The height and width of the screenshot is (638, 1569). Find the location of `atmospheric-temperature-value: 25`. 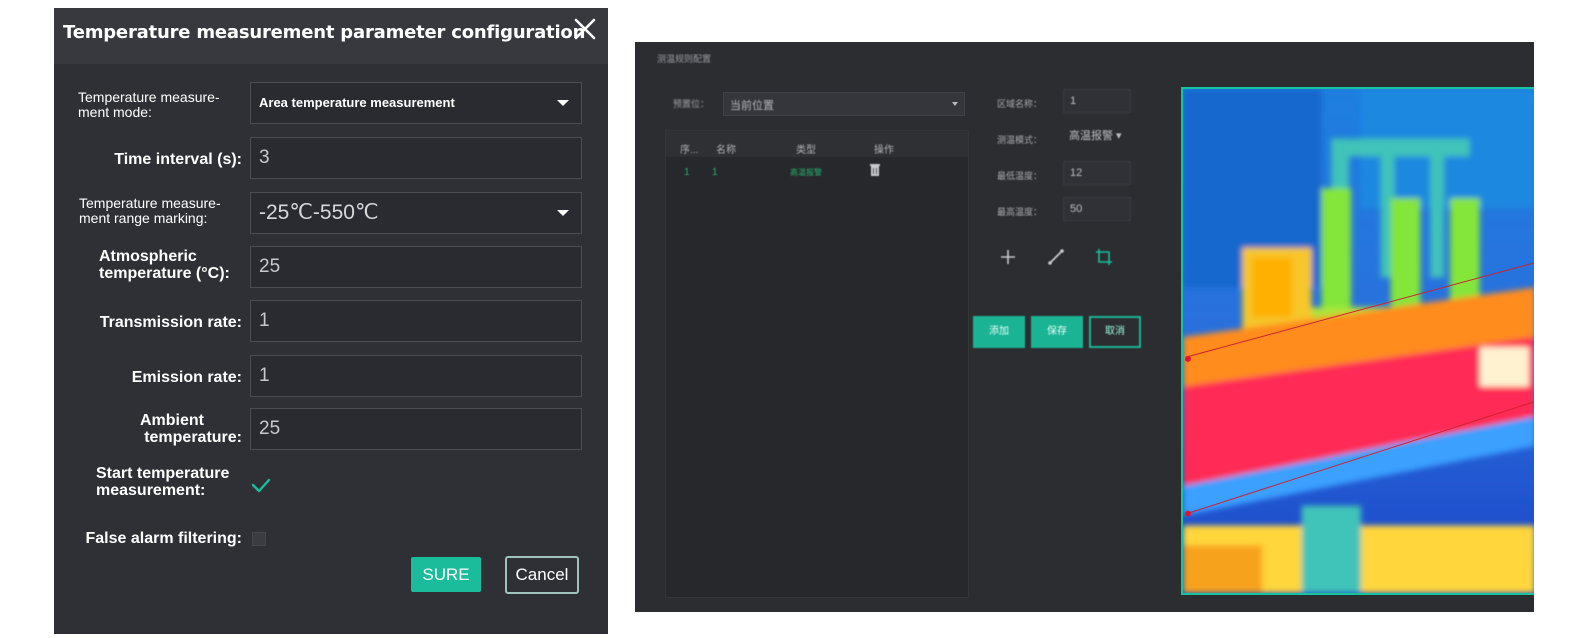

atmospheric-temperature-value: 25 is located at coordinates (270, 266).